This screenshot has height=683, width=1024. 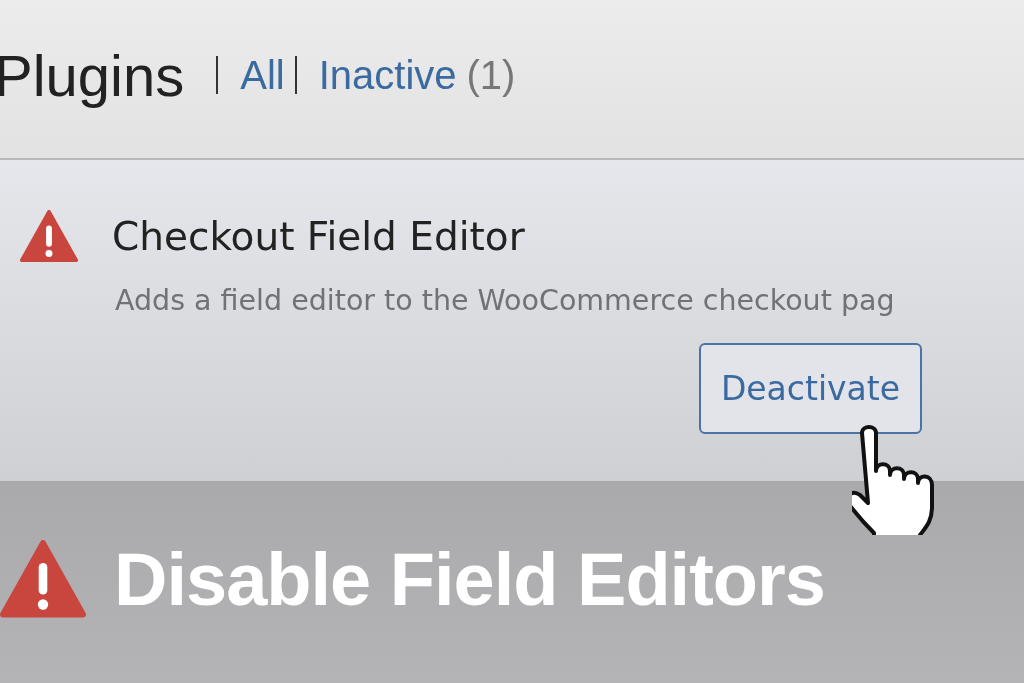 What do you see at coordinates (505, 301) in the screenshot?
I see `plugin-description: Adds a field editor to the WooCommerce checkout pag` at bounding box center [505, 301].